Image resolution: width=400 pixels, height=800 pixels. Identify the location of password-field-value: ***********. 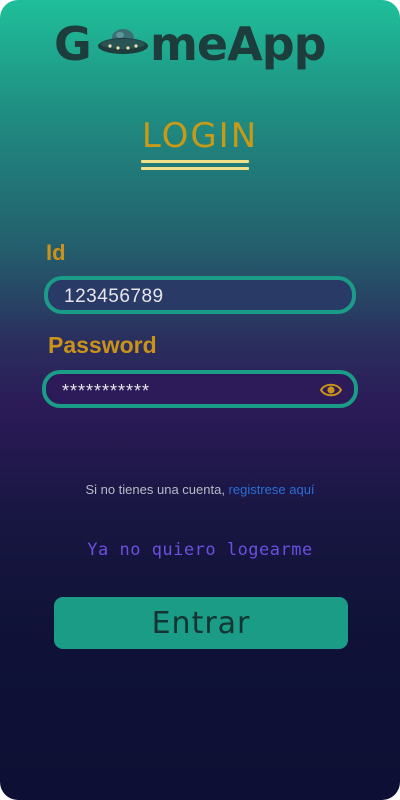
(106, 391).